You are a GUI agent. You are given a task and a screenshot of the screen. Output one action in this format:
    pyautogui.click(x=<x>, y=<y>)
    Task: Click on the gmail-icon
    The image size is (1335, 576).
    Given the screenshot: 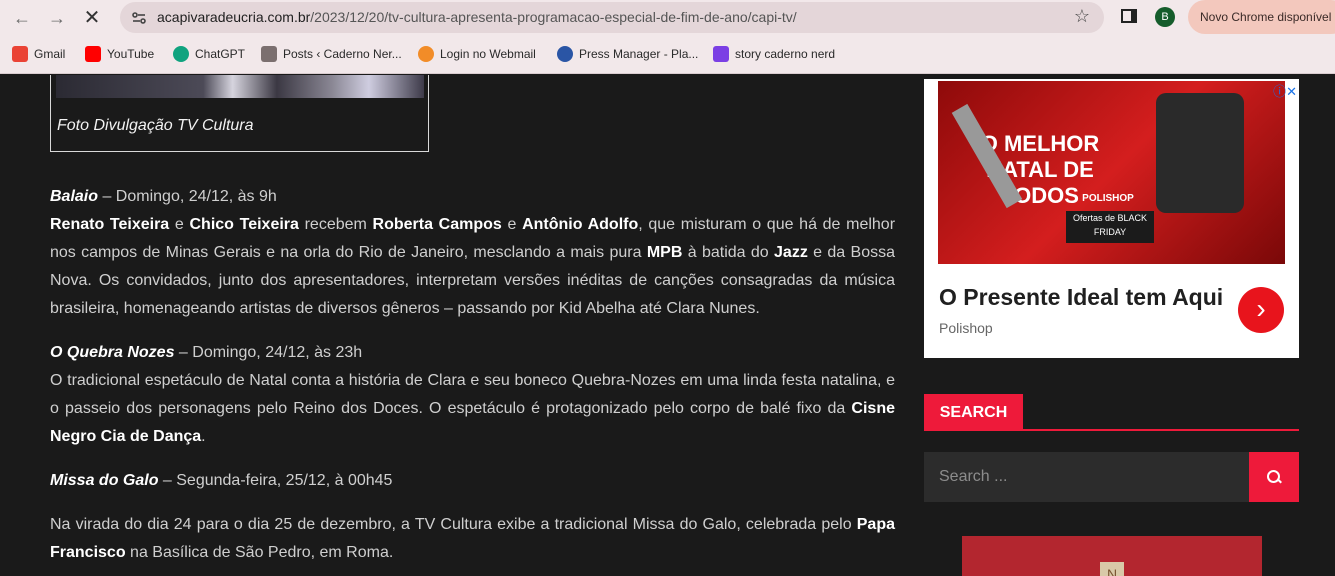 What is the action you would take?
    pyautogui.click(x=20, y=54)
    